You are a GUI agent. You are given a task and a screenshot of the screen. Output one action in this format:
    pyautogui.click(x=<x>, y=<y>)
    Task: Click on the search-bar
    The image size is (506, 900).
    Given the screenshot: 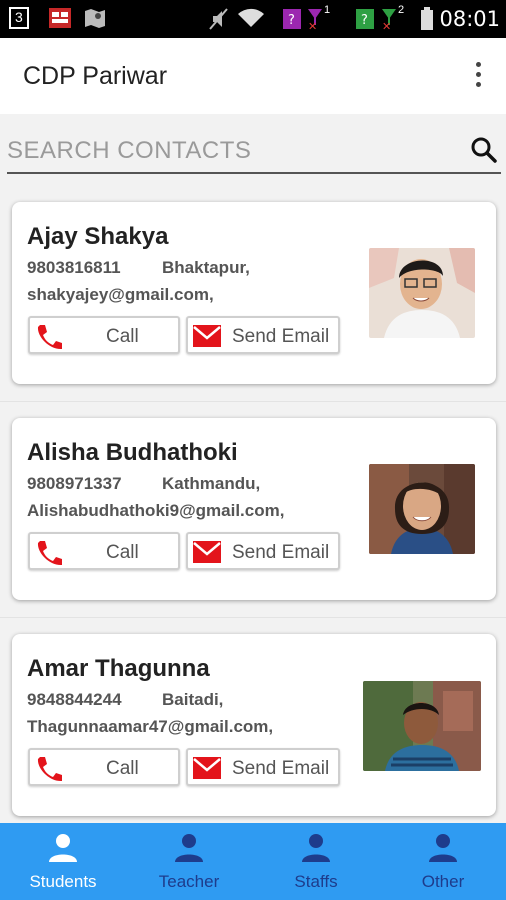 What is the action you would take?
    pyautogui.click(x=254, y=151)
    